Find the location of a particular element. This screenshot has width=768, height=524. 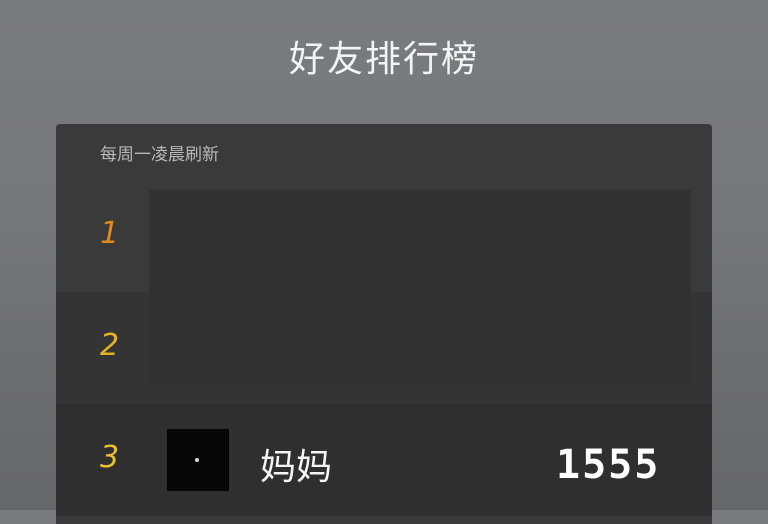

player-score: 1555 is located at coordinates (608, 465).